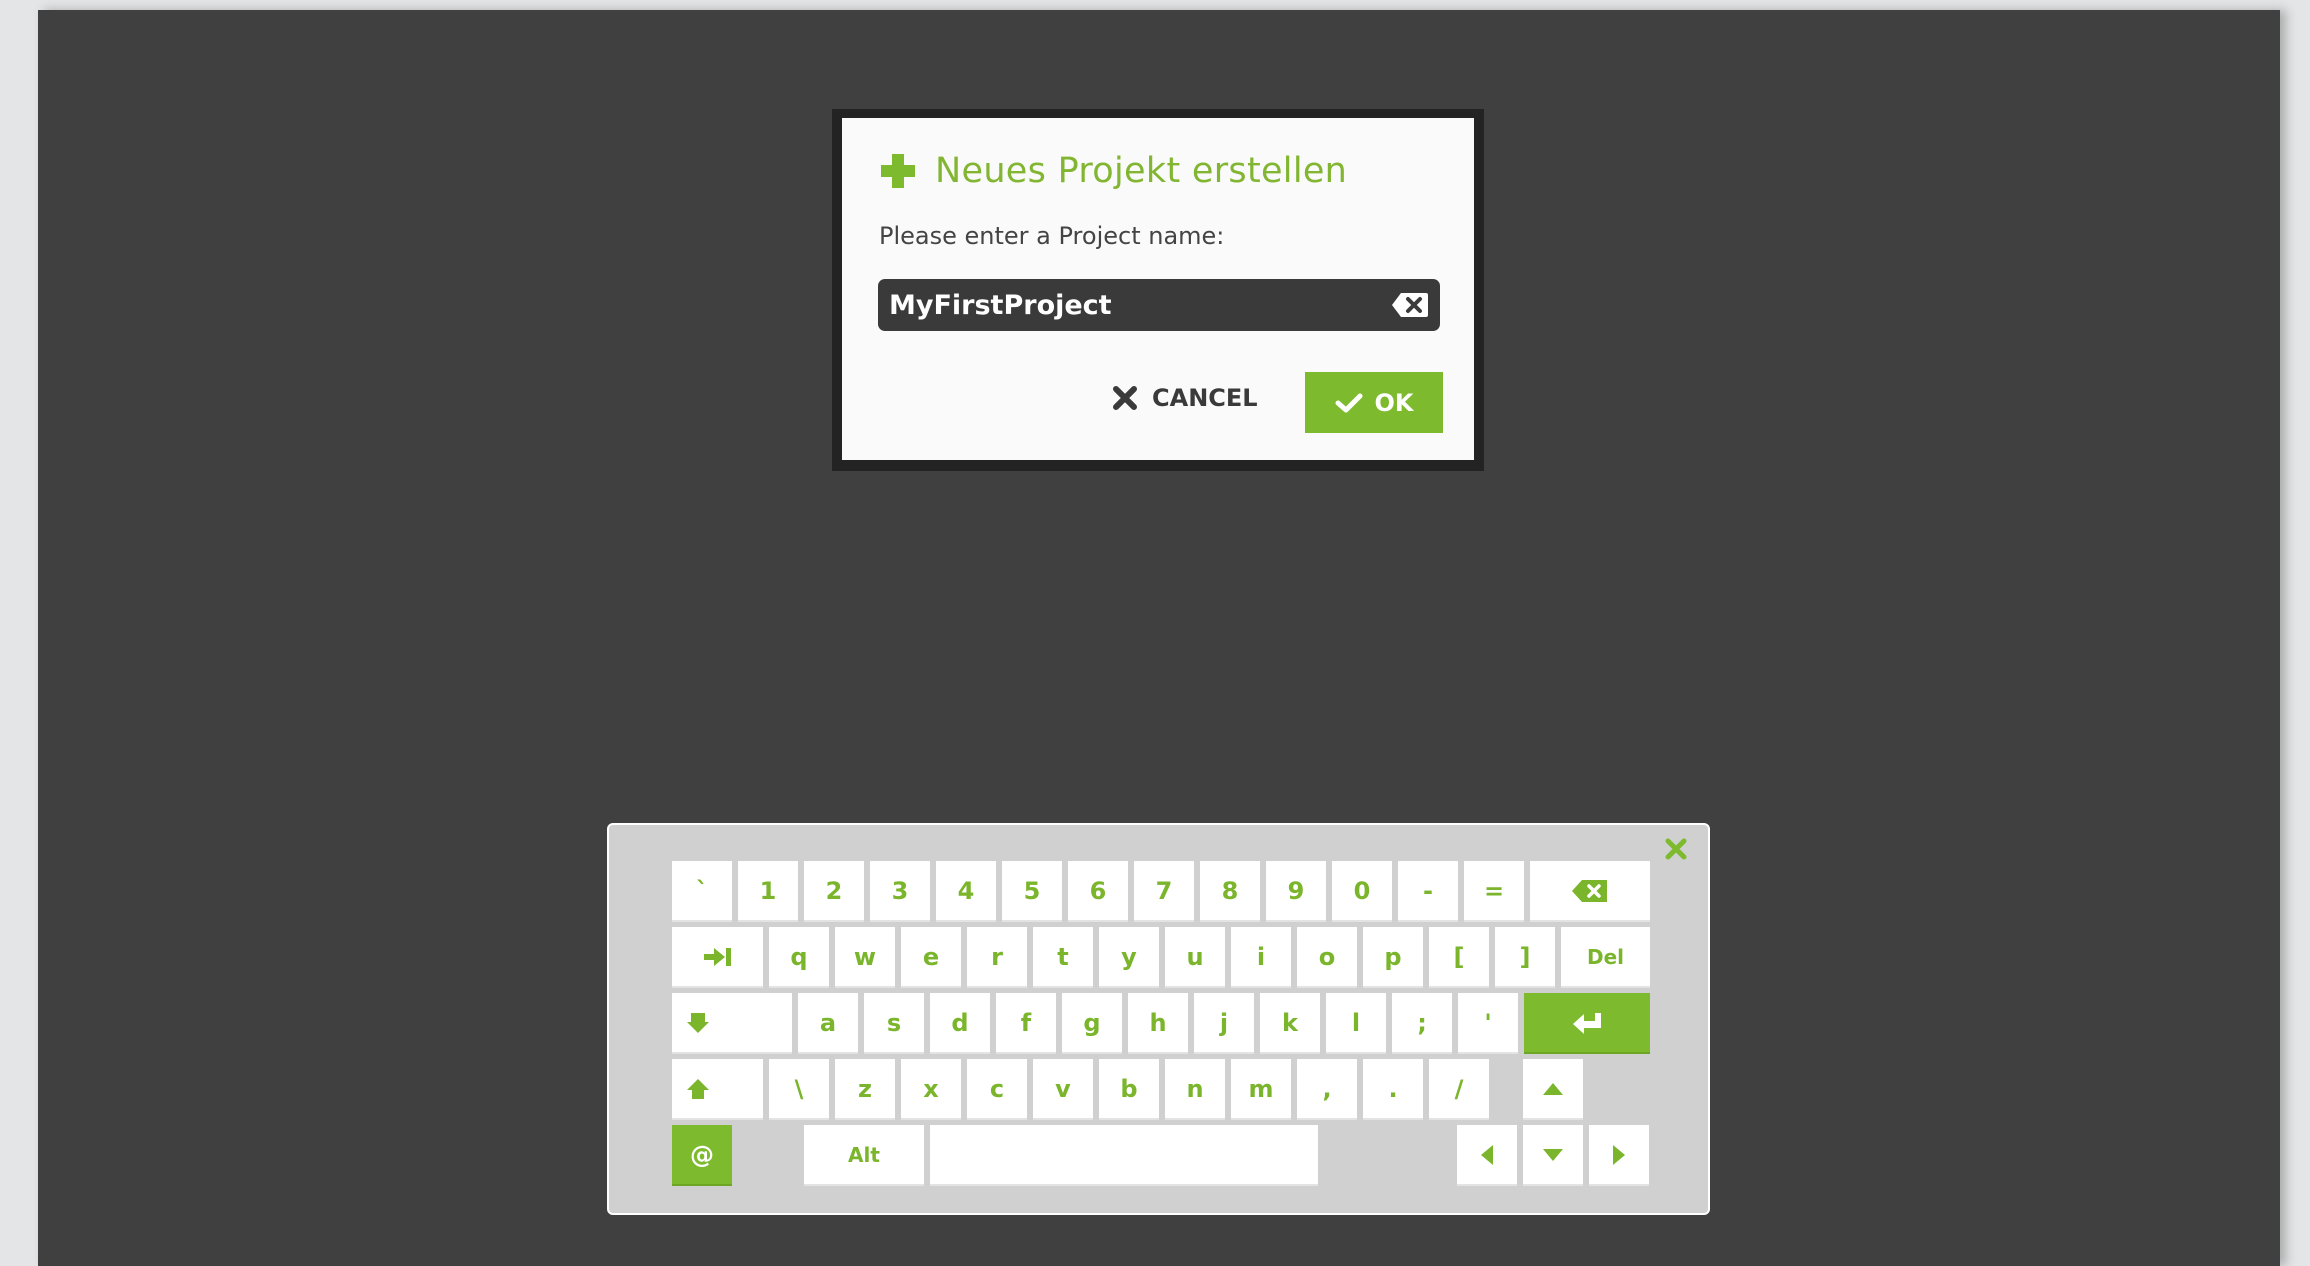  Describe the element at coordinates (1605, 957) in the screenshot. I see `key-delete: Del` at that location.